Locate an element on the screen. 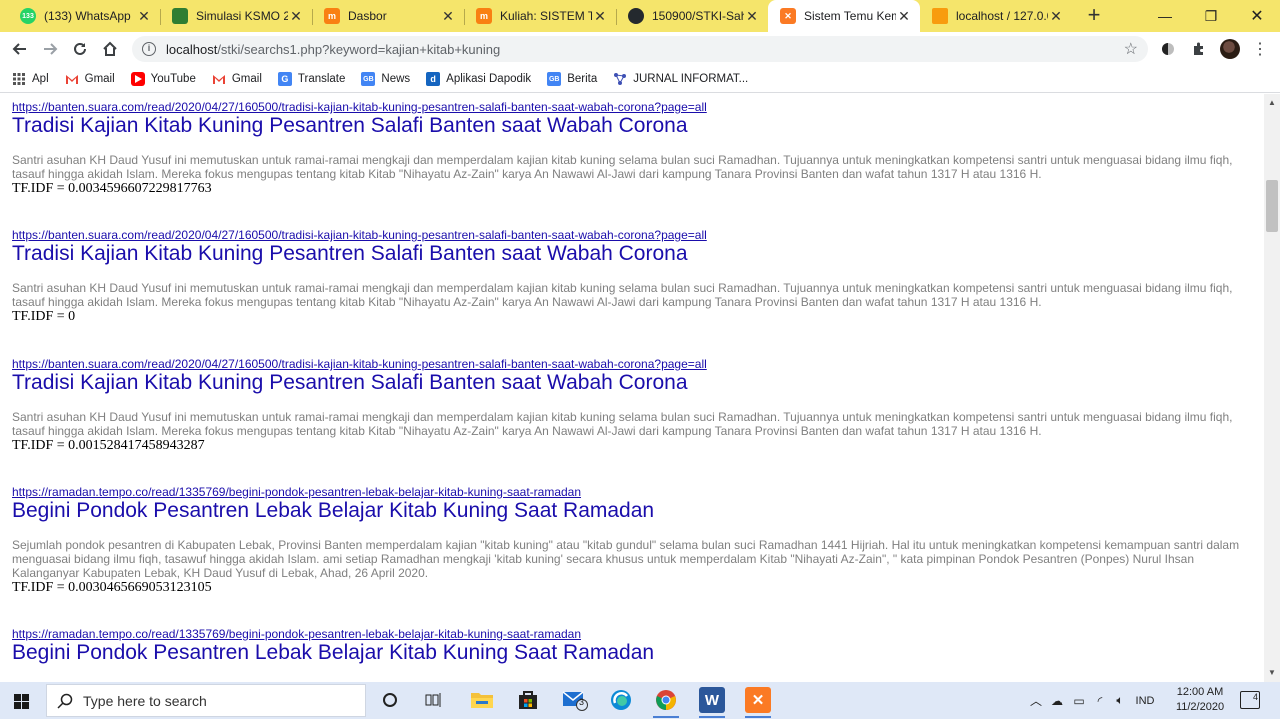 This screenshot has width=1280, height=719. moodle-icon: m is located at coordinates (484, 16).